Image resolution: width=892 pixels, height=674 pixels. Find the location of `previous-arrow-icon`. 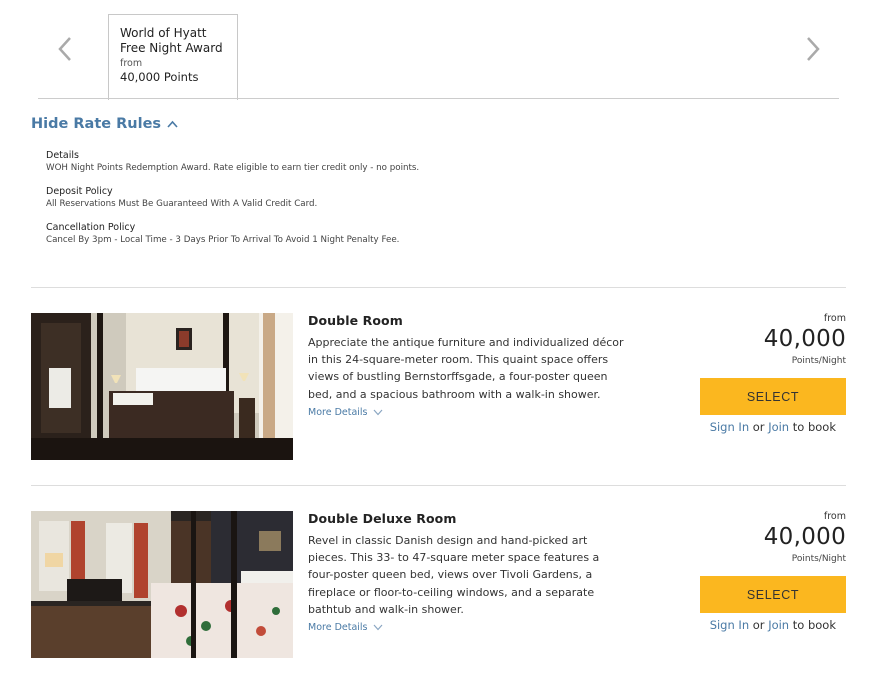

previous-arrow-icon is located at coordinates (66, 49).